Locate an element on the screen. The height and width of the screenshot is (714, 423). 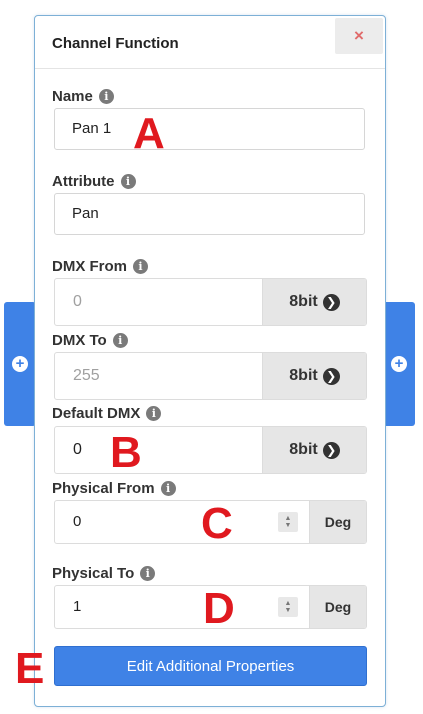
attribute-input: Pan is located at coordinates (209, 214).